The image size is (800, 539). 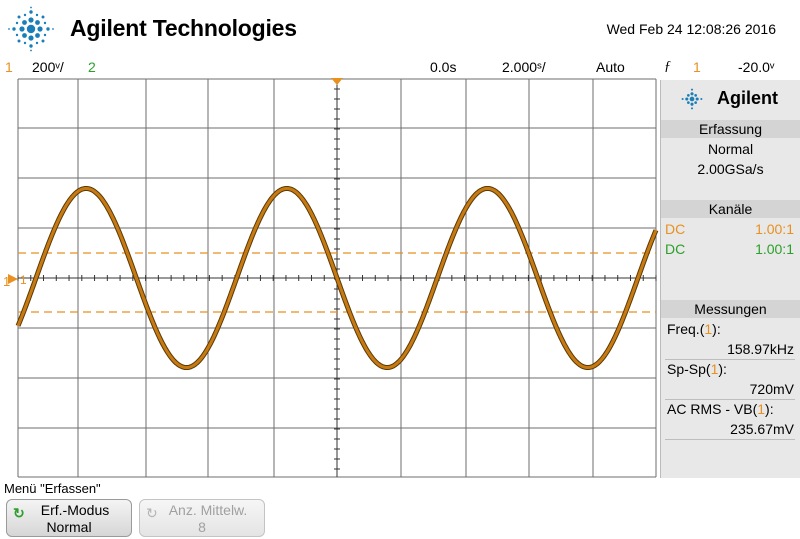 I want to click on trigger-edge-icon: ƒ, so click(x=667, y=66).